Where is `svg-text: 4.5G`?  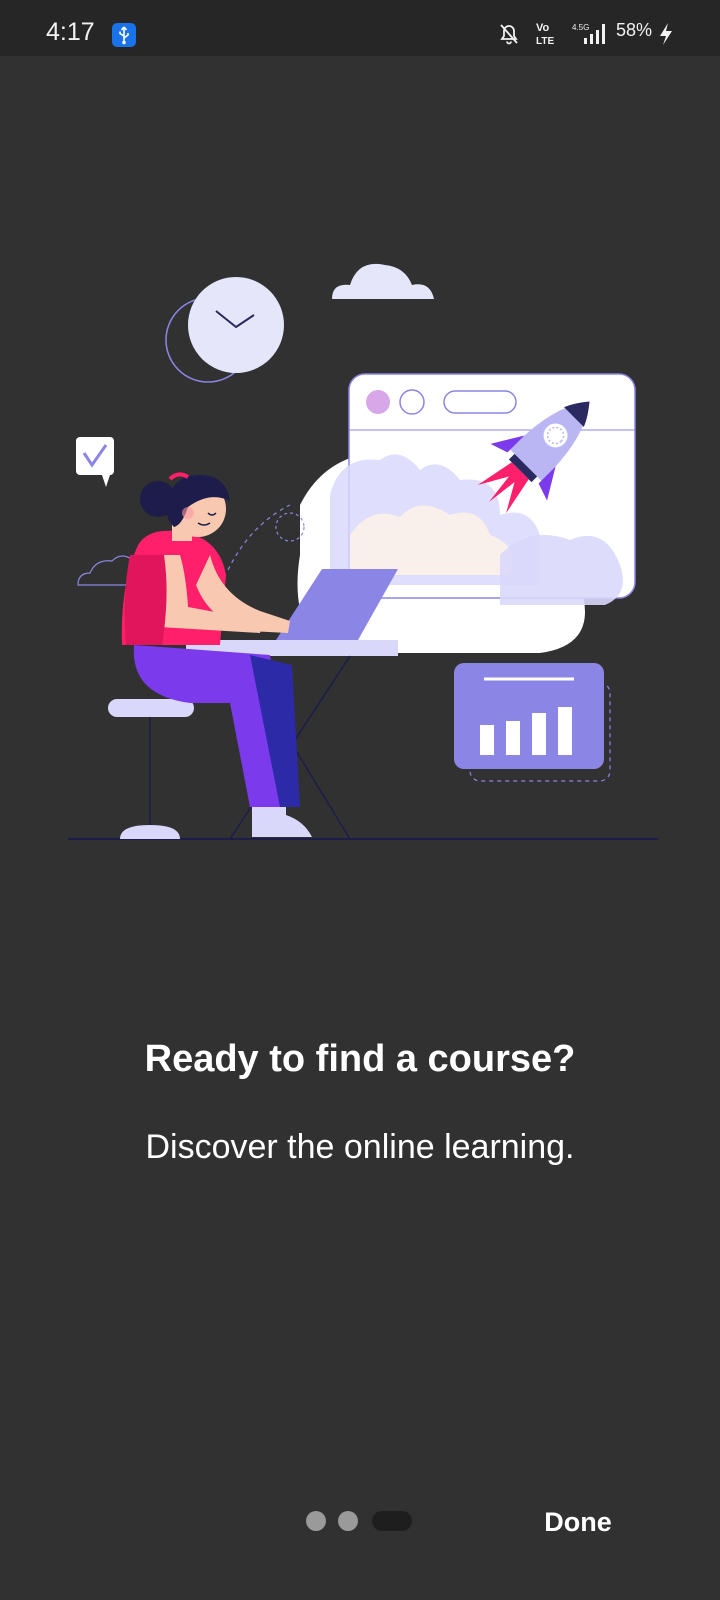 svg-text: 4.5G is located at coordinates (580, 27).